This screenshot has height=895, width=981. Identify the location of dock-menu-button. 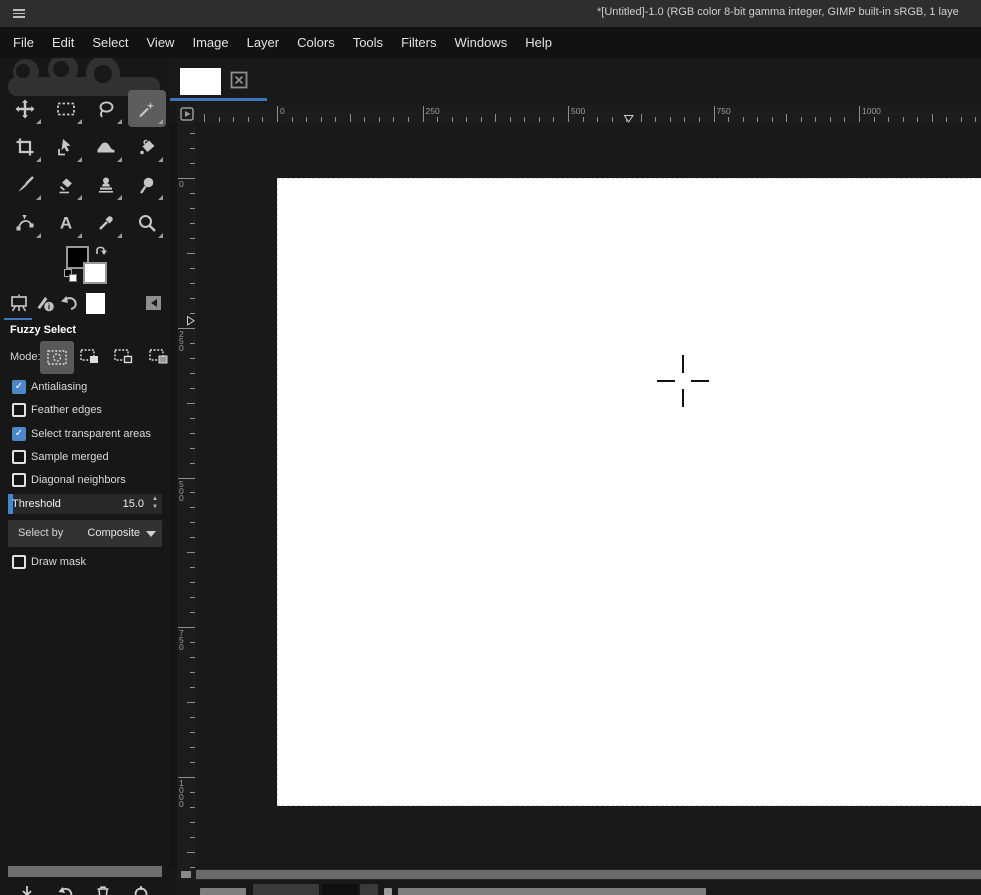
(153, 303).